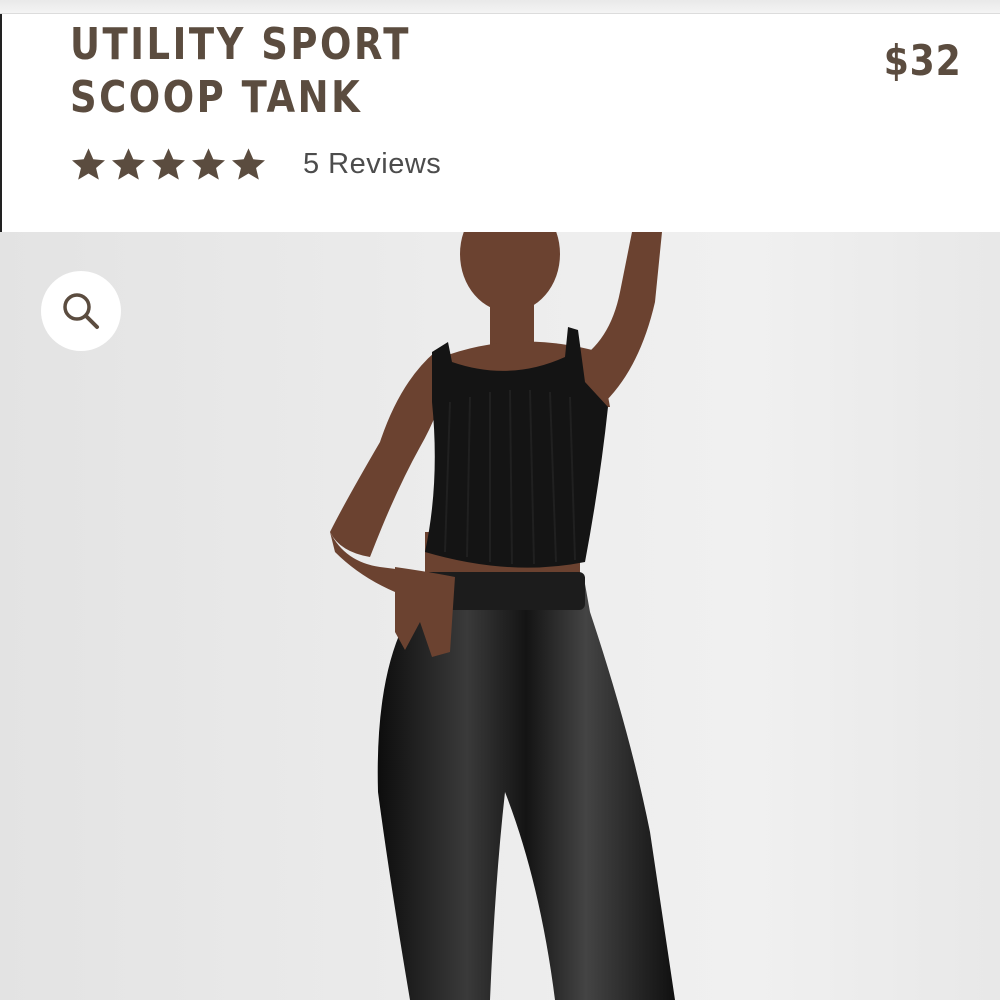 The height and width of the screenshot is (1000, 1000). I want to click on reviews-link: 5 Reviews, so click(372, 164).